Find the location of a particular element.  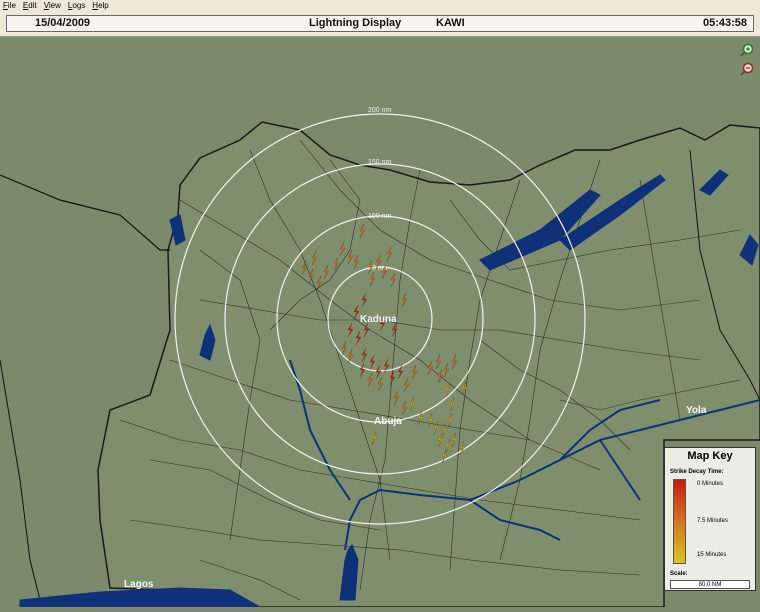

zoom-in-icon is located at coordinates (747, 50).